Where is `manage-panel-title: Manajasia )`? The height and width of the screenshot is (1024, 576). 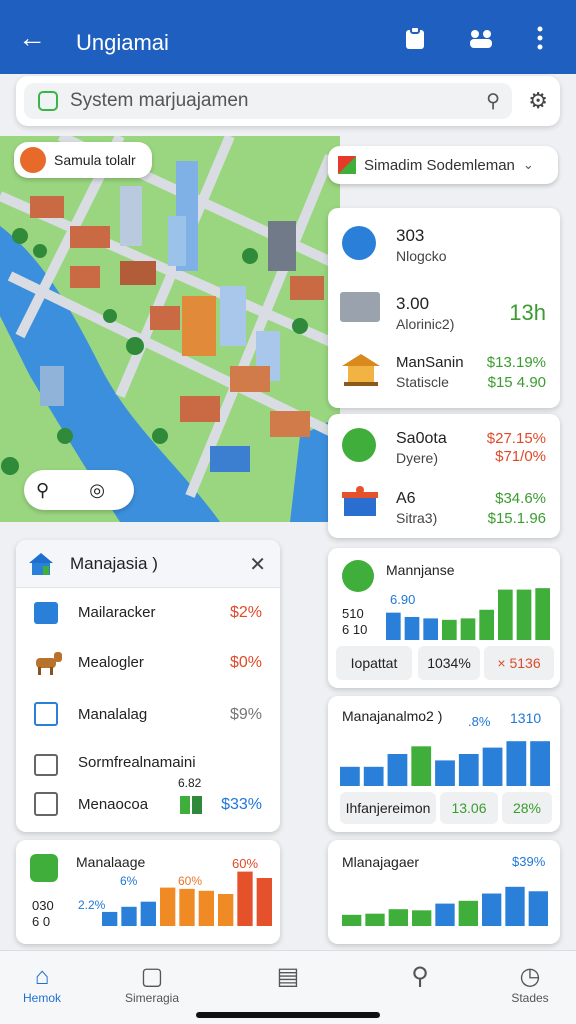
manage-panel-title: Manajasia ) is located at coordinates (114, 563).